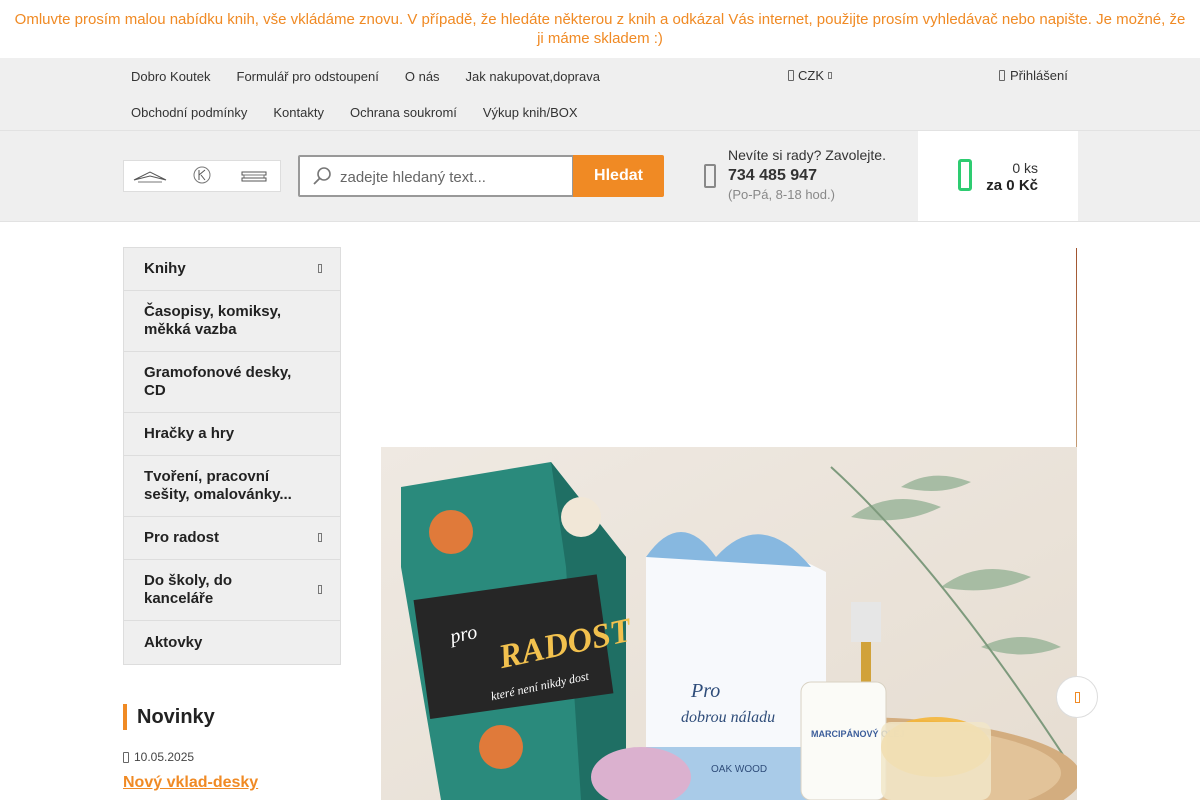 The image size is (1200, 800). Describe the element at coordinates (232, 642) in the screenshot. I see `category-item: Aktovky` at that location.